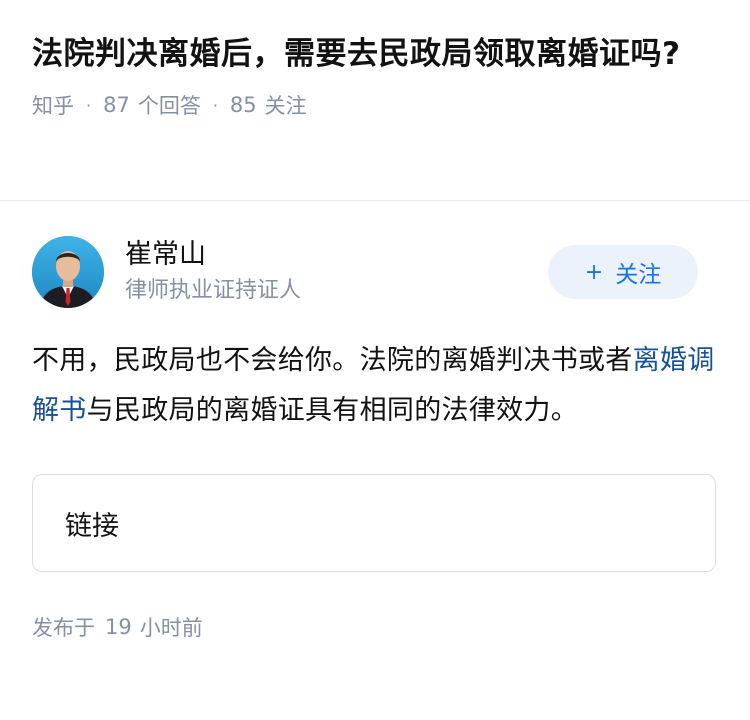  I want to click on author-info: 崔常山 律师执业证持证人, so click(336, 272).